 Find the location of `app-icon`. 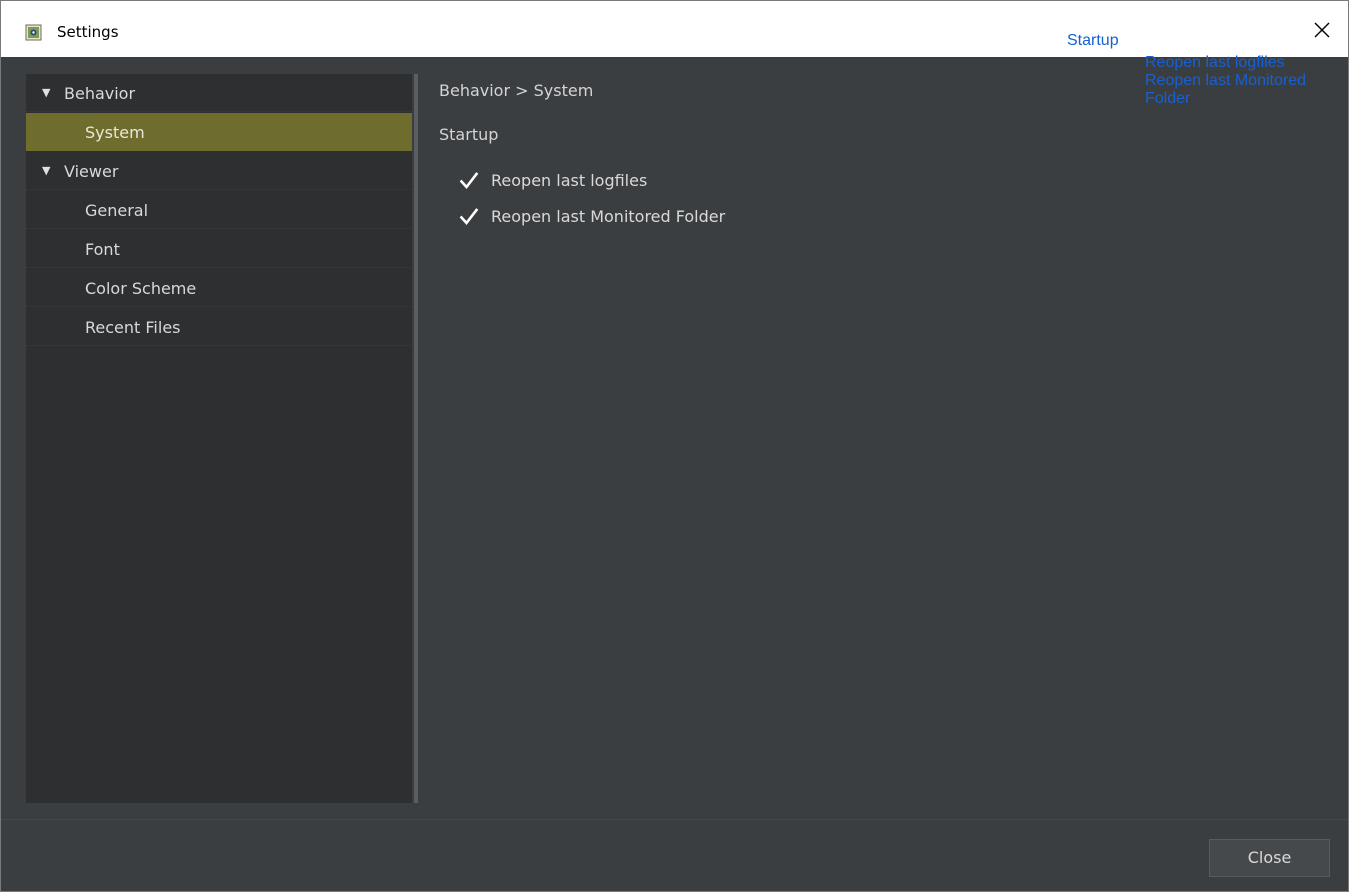

app-icon is located at coordinates (33, 32).